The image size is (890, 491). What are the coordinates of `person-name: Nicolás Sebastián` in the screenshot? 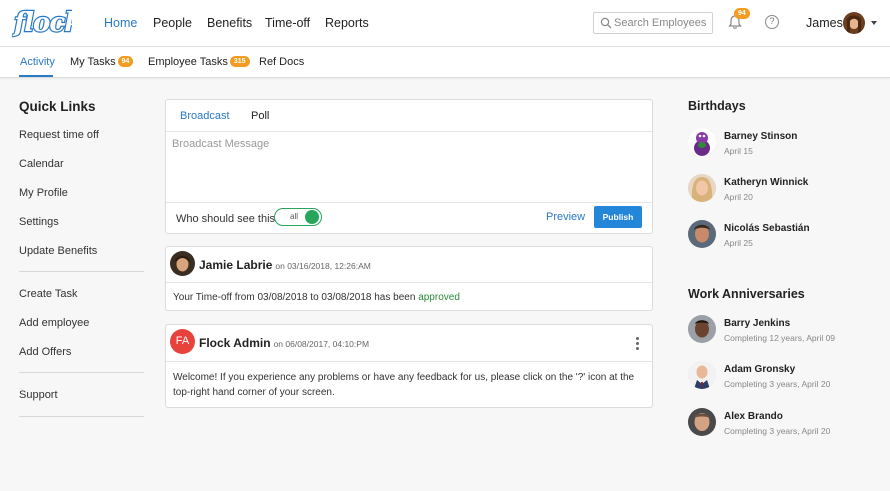 It's located at (767, 228).